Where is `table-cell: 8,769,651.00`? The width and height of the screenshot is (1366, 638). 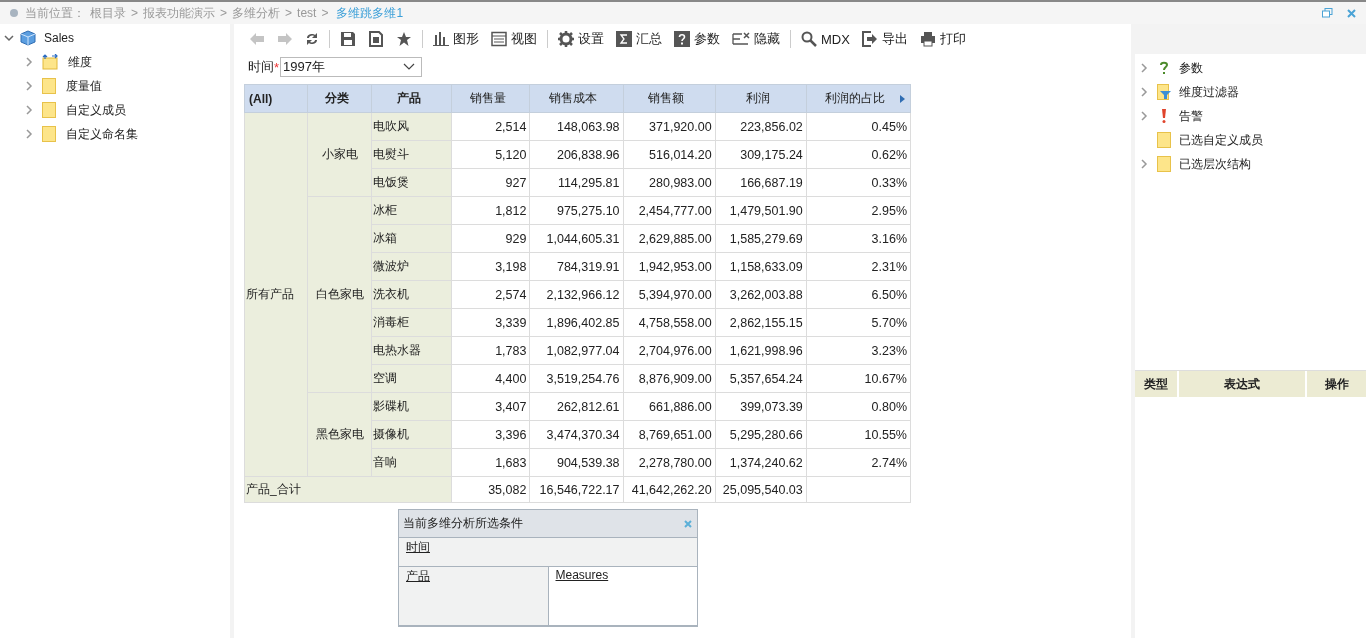 table-cell: 8,769,651.00 is located at coordinates (669, 434).